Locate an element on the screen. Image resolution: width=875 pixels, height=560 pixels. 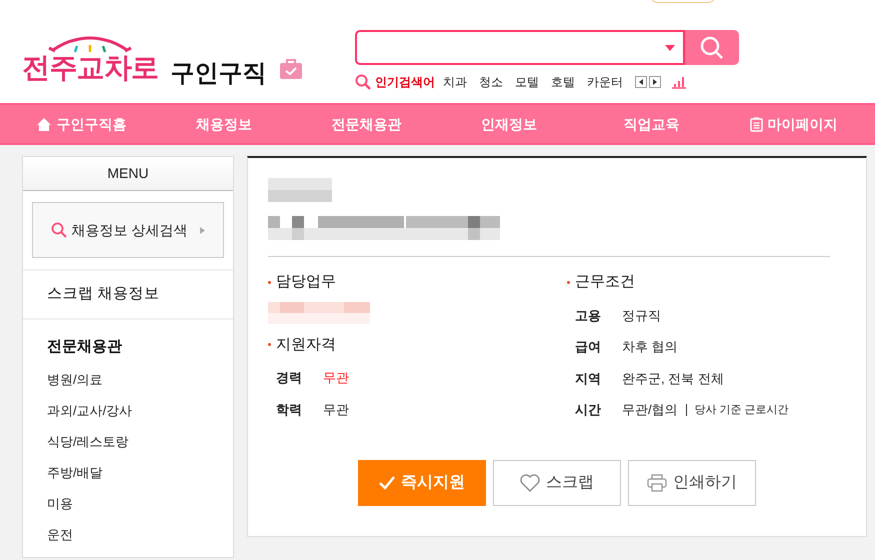
dropdown-caret-icon is located at coordinates (670, 47).